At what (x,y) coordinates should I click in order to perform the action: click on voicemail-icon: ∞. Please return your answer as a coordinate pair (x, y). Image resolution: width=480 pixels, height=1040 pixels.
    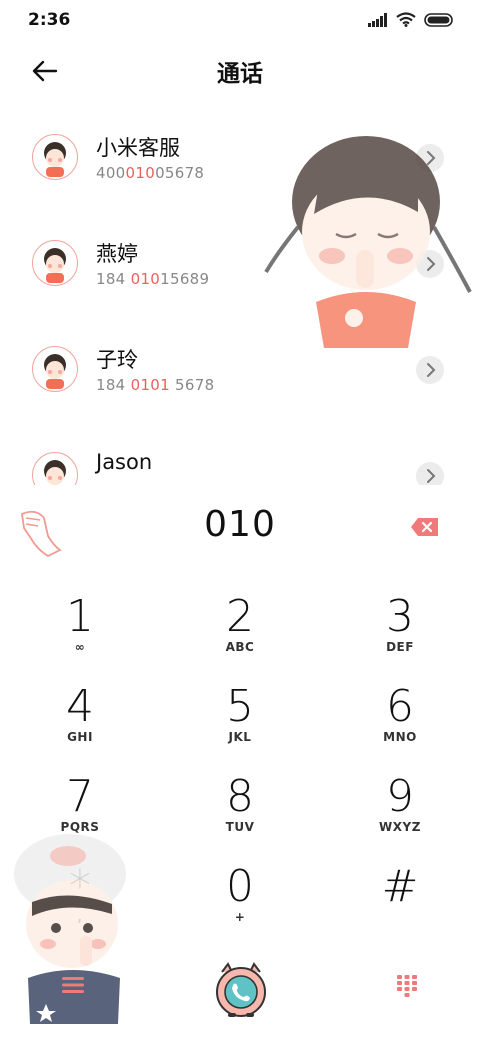
    Looking at the image, I should click on (80, 647).